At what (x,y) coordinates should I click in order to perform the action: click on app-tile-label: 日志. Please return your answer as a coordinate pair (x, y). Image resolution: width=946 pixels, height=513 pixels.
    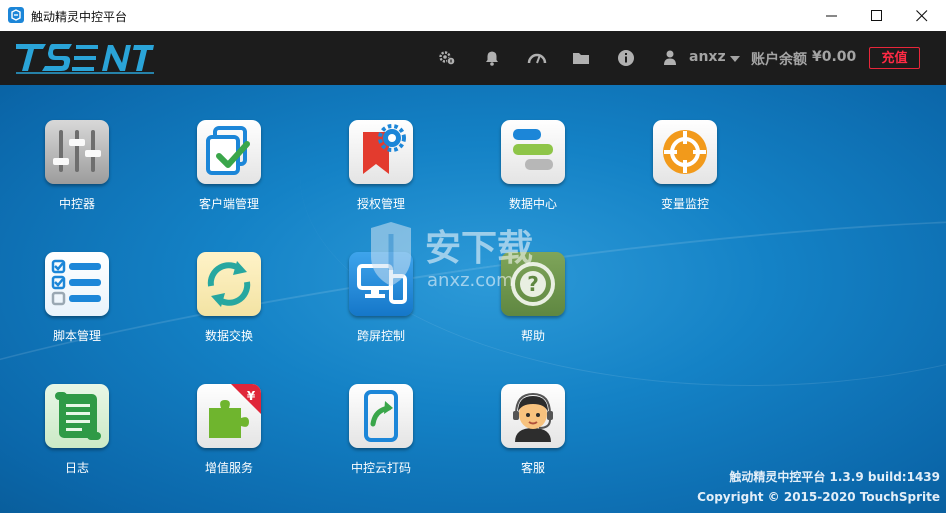
    Looking at the image, I should click on (76, 468).